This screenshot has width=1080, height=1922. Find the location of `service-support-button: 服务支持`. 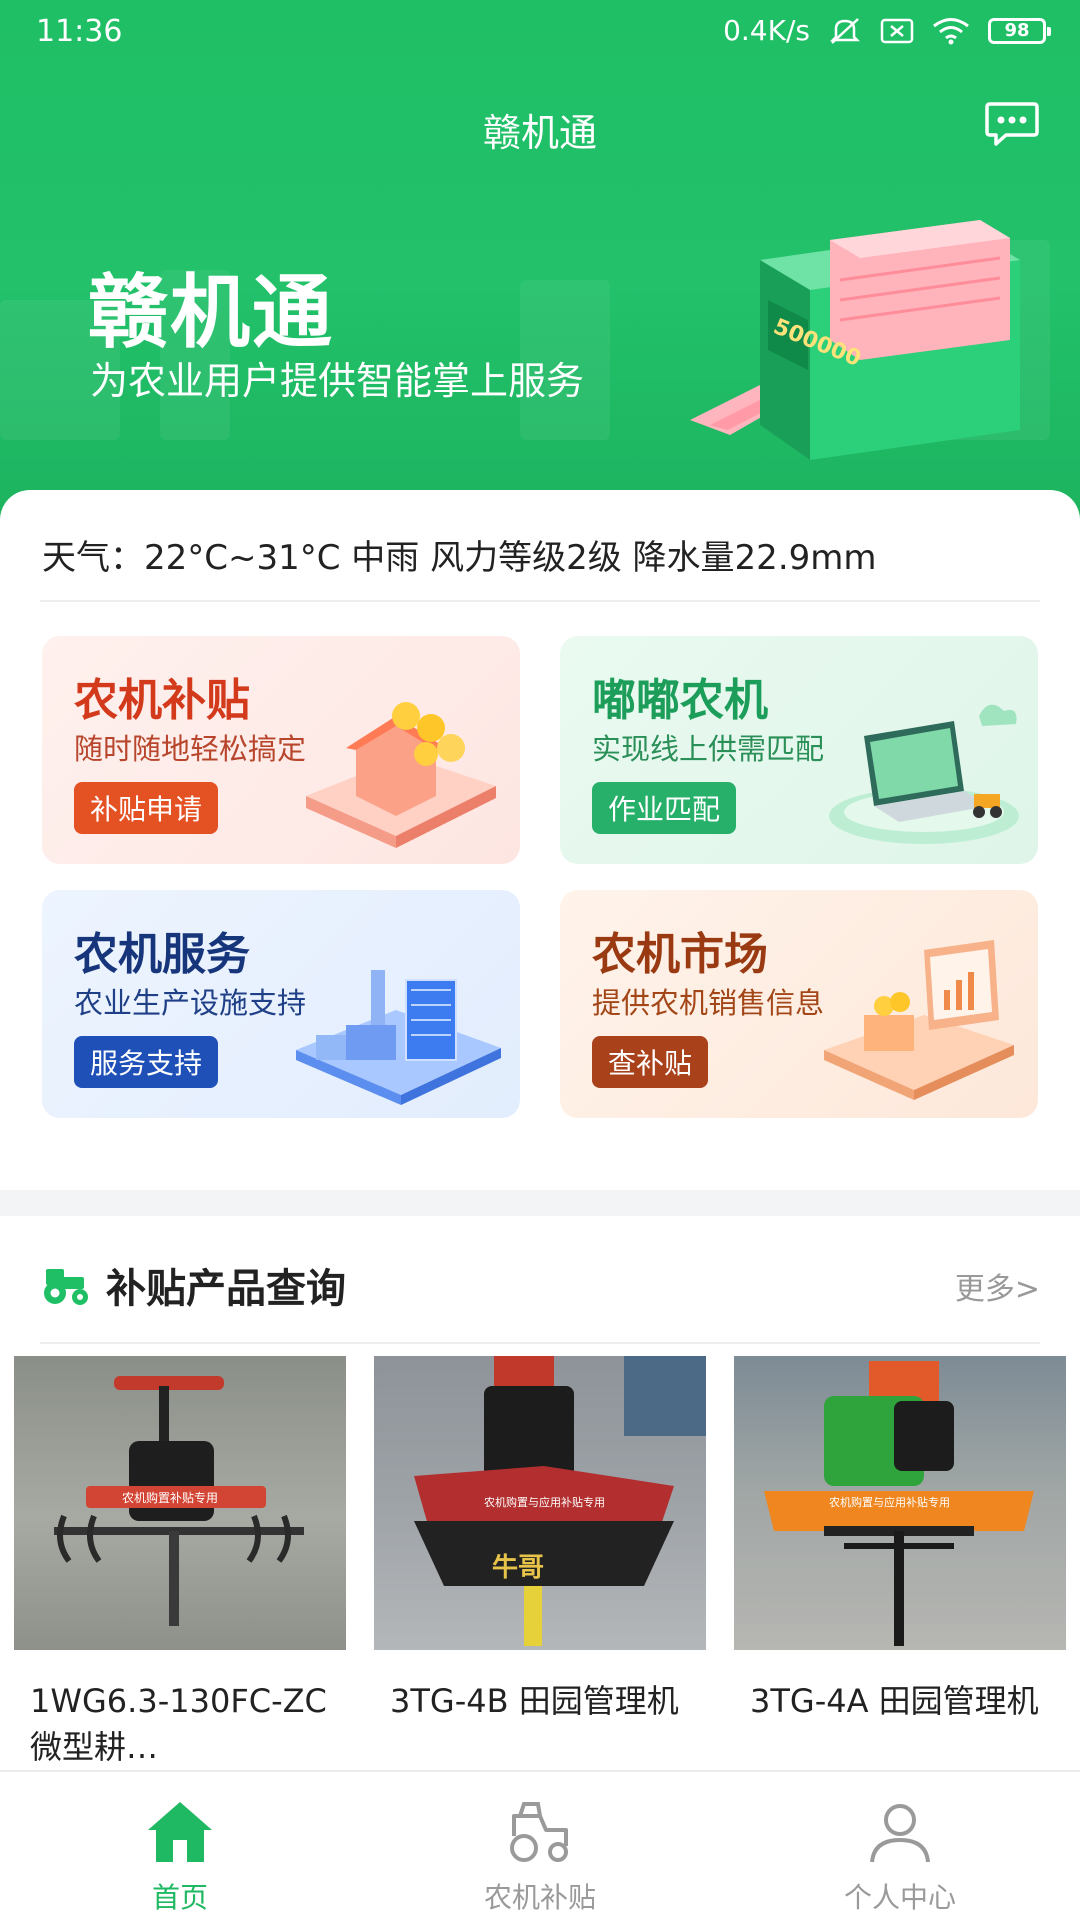

service-support-button: 服务支持 is located at coordinates (146, 1062).